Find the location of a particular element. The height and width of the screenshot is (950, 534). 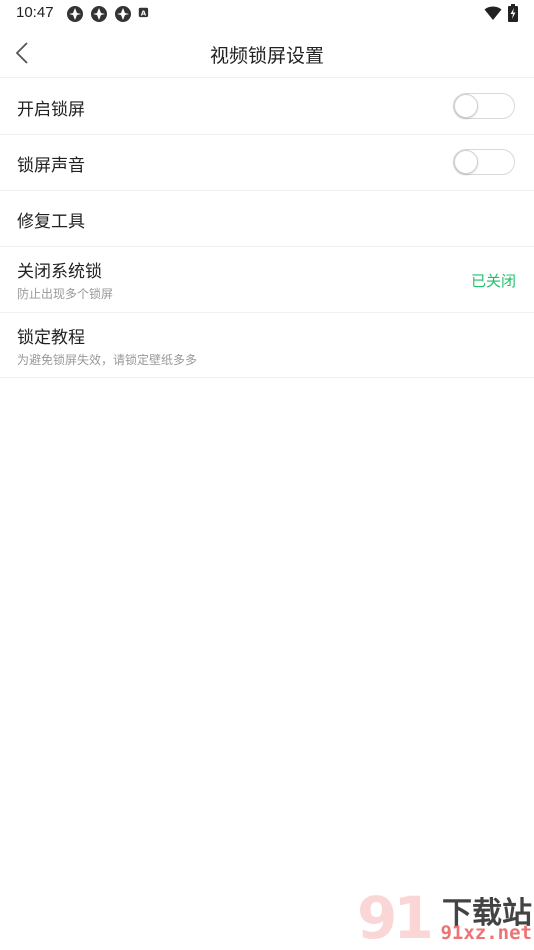

setting-row-repair-tool: 修复工具 is located at coordinates (267, 219).